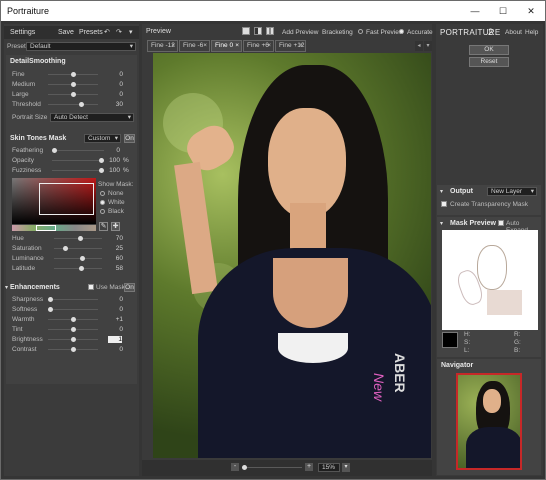 This screenshot has width=546, height=480. Describe the element at coordinates (102, 211) in the screenshot. I see `mask-black-radio` at that location.